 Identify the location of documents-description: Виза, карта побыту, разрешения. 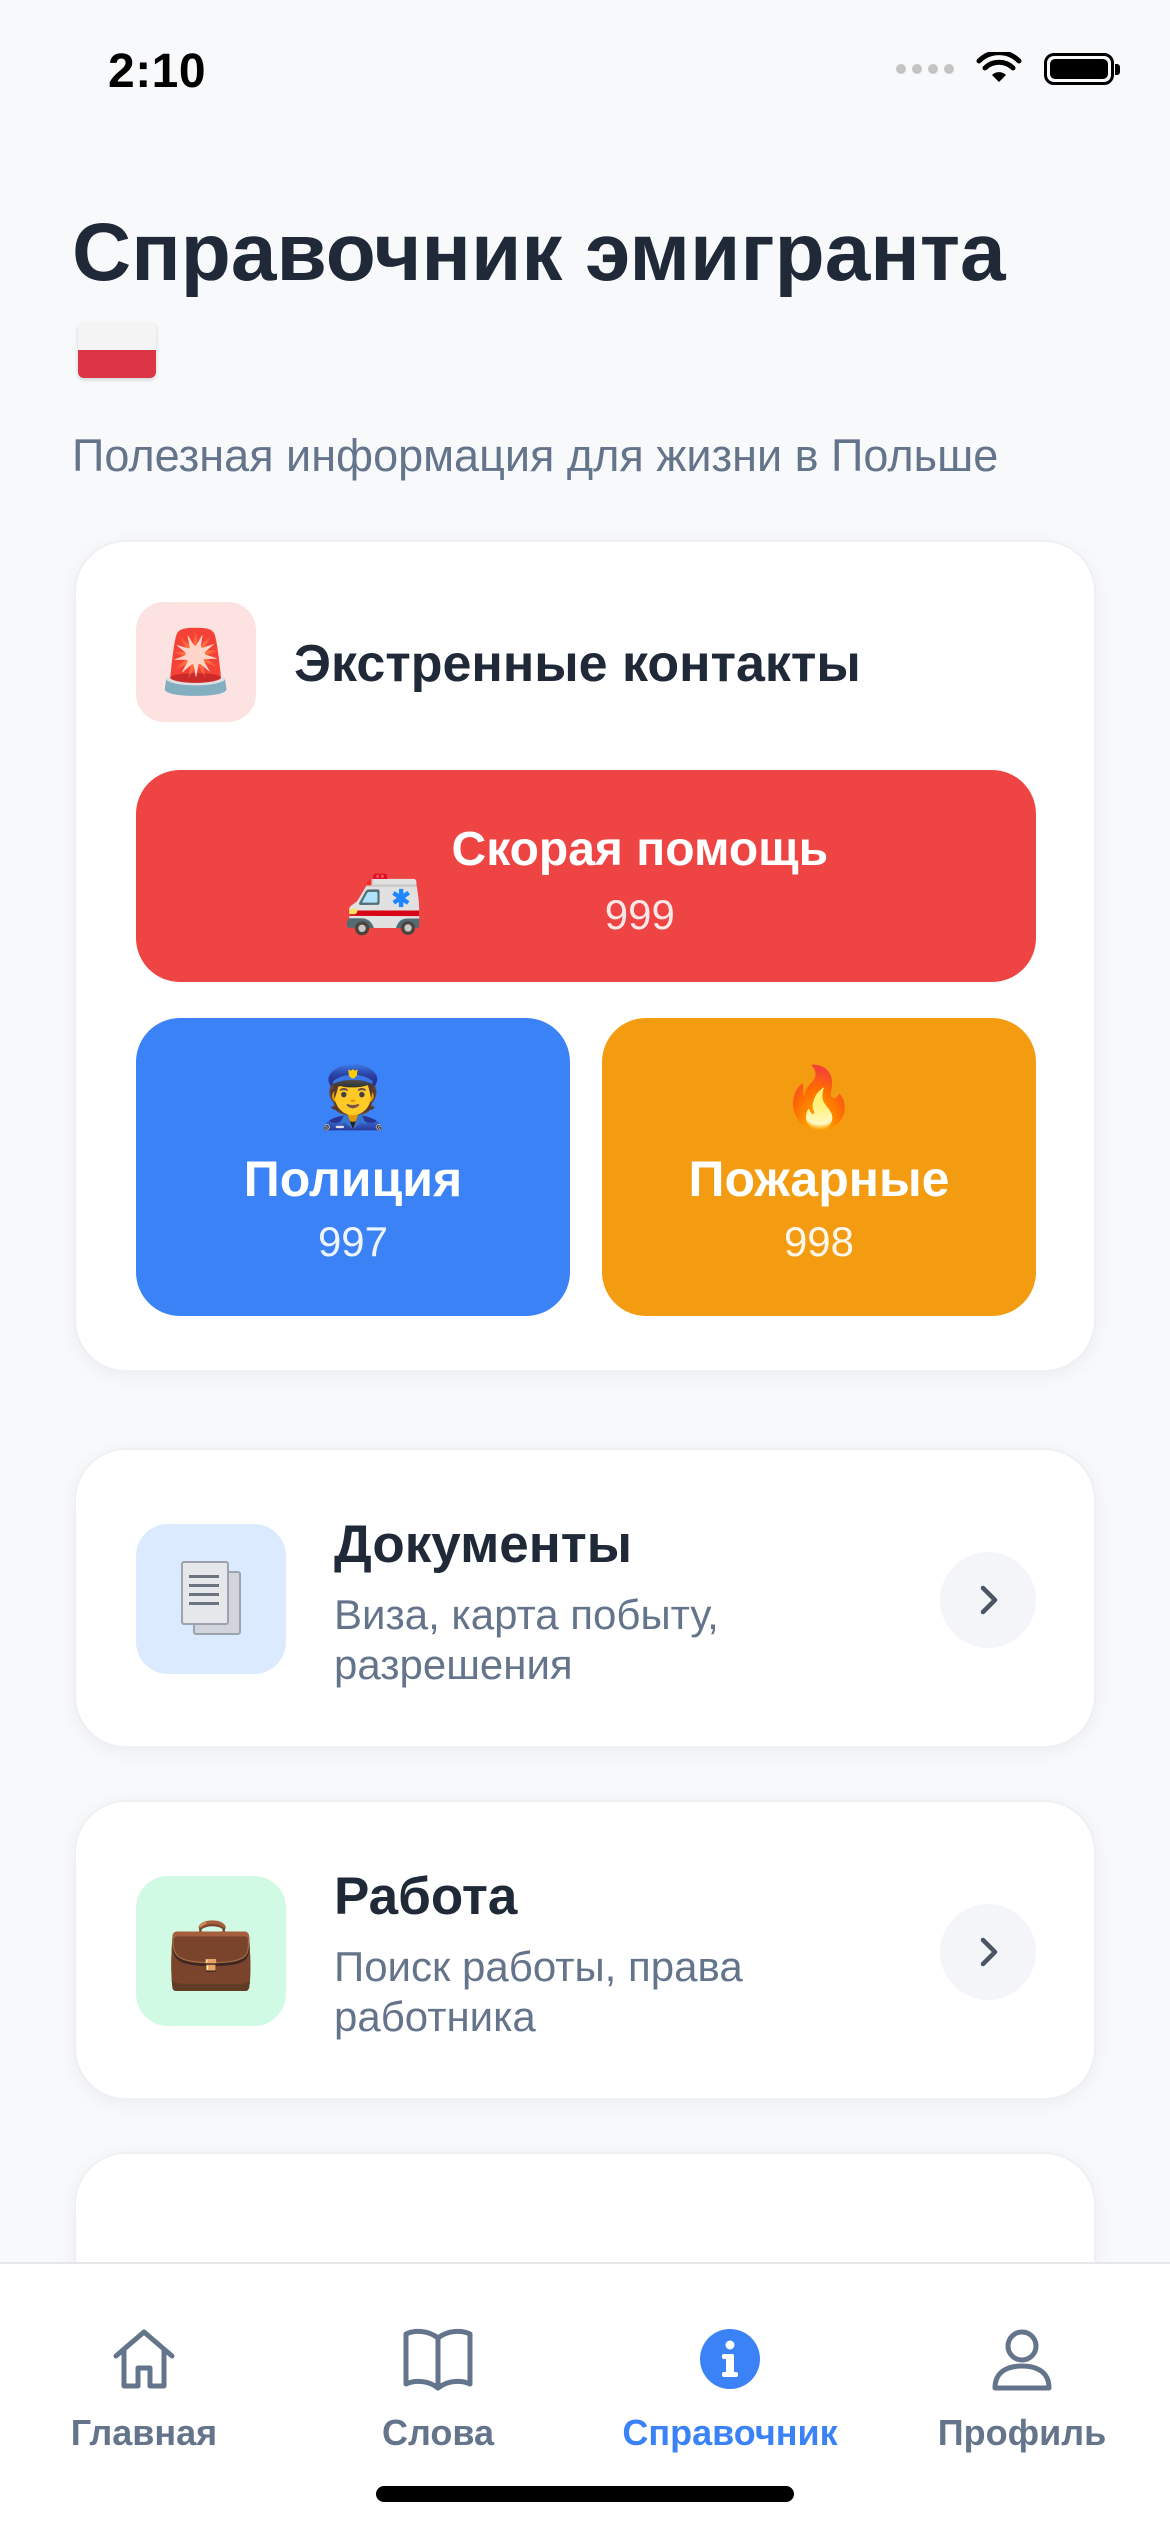
(526, 1640).